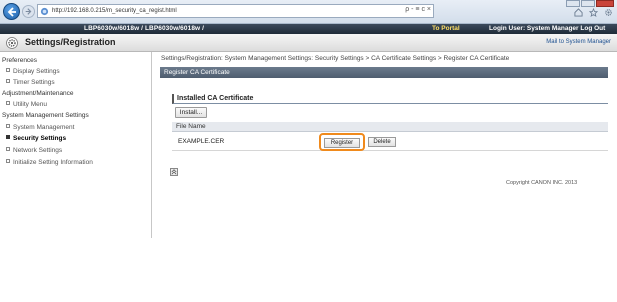  I want to click on sidebar-heading-adjustment-maintenance: Adjustment/Maintenance, so click(76, 93).